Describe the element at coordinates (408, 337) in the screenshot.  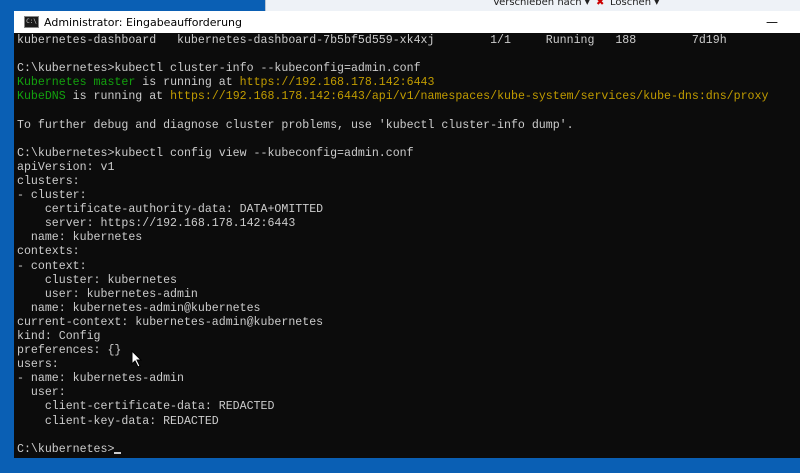
I see `terminal-line: kind: Config` at that location.